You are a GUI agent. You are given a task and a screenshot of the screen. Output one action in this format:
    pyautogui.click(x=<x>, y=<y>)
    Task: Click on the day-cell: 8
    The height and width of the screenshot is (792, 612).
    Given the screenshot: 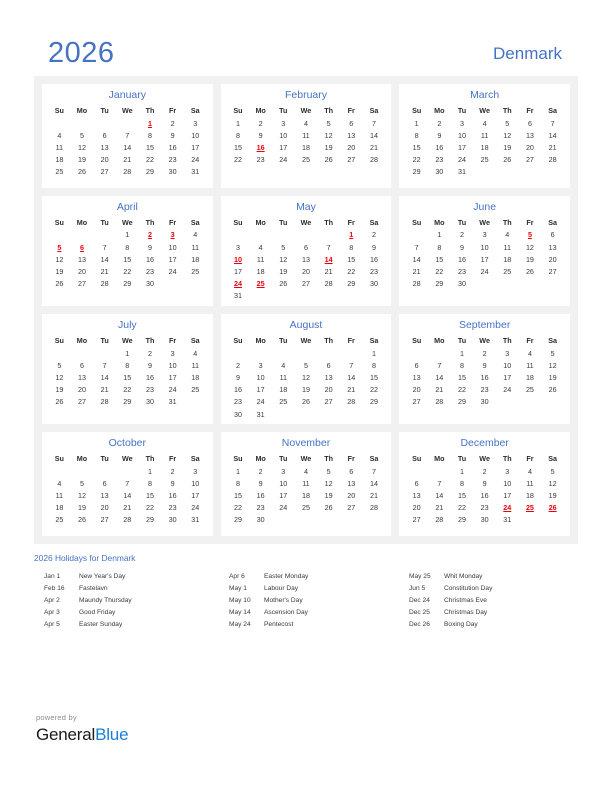 What is the action you would take?
    pyautogui.click(x=351, y=247)
    